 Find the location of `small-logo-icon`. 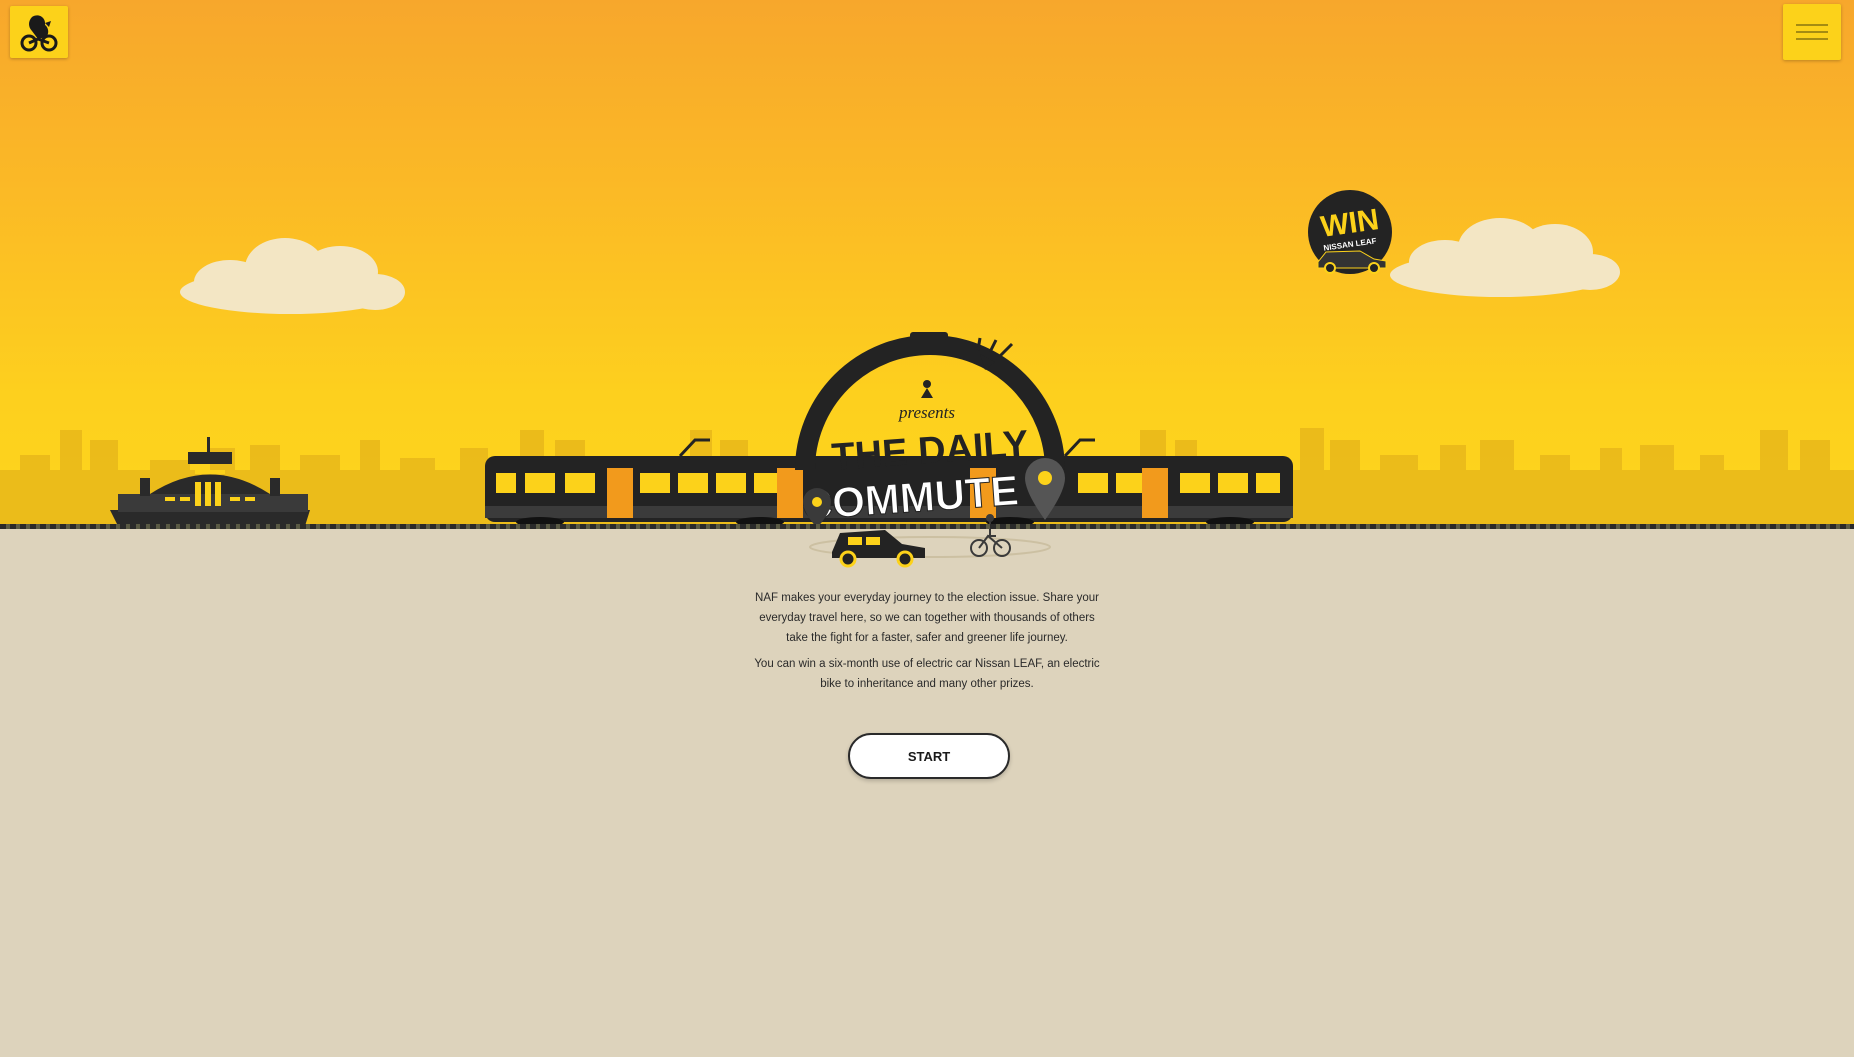

small-logo-icon is located at coordinates (927, 389).